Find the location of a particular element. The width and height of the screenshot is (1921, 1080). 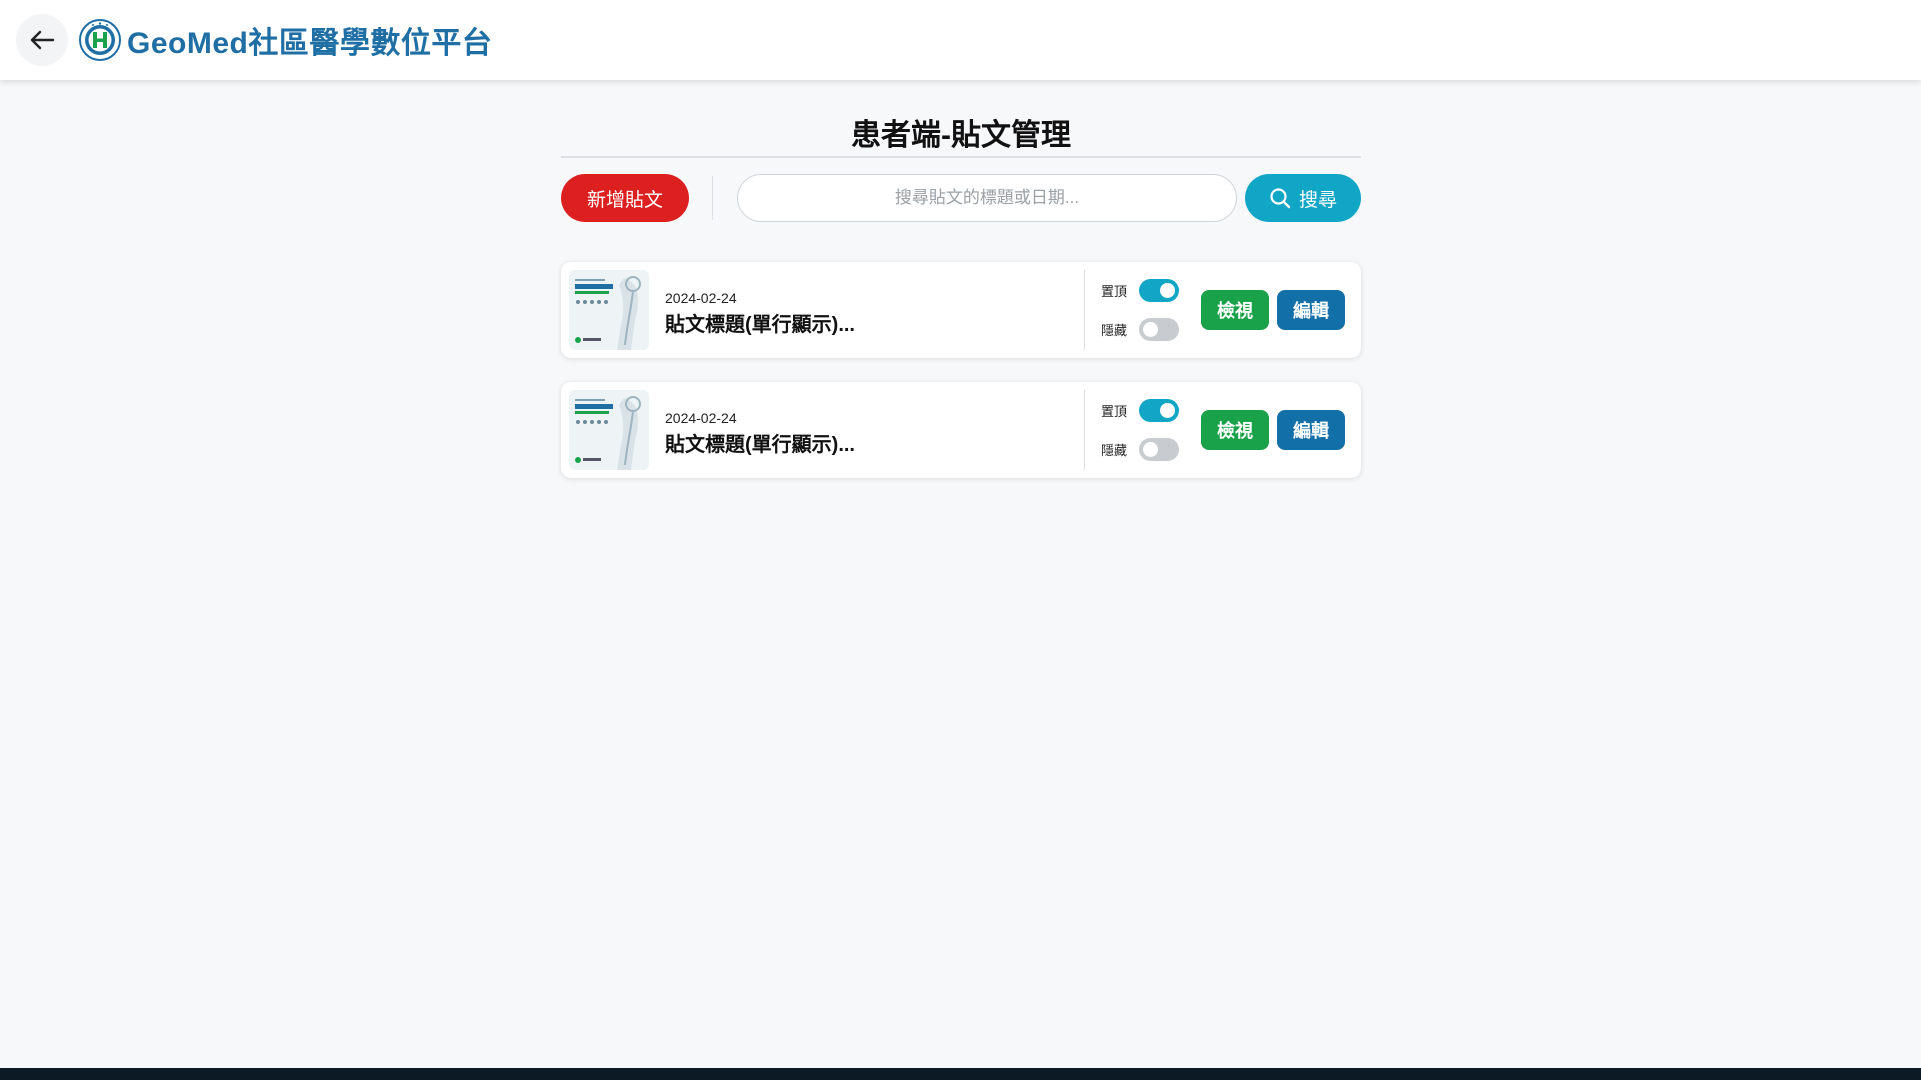

add-post-button: 新增貼文 is located at coordinates (625, 198).